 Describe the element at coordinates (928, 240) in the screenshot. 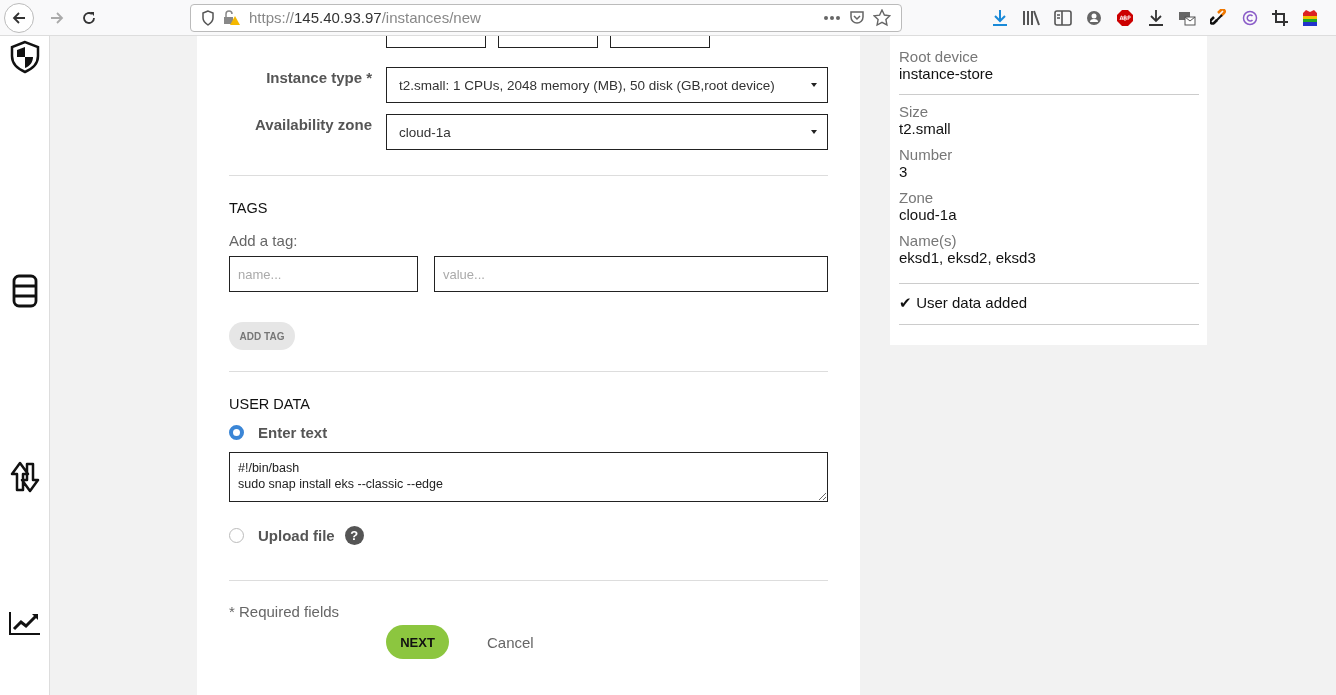

I see `summary-label: Name(s)` at that location.